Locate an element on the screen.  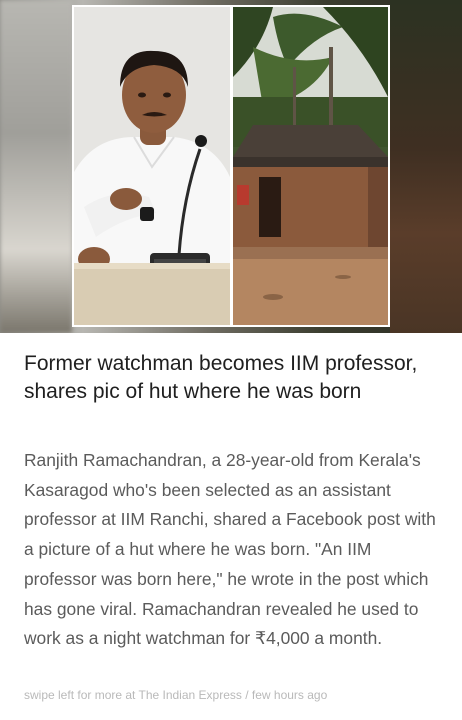
portrait-photo is located at coordinates (152, 166).